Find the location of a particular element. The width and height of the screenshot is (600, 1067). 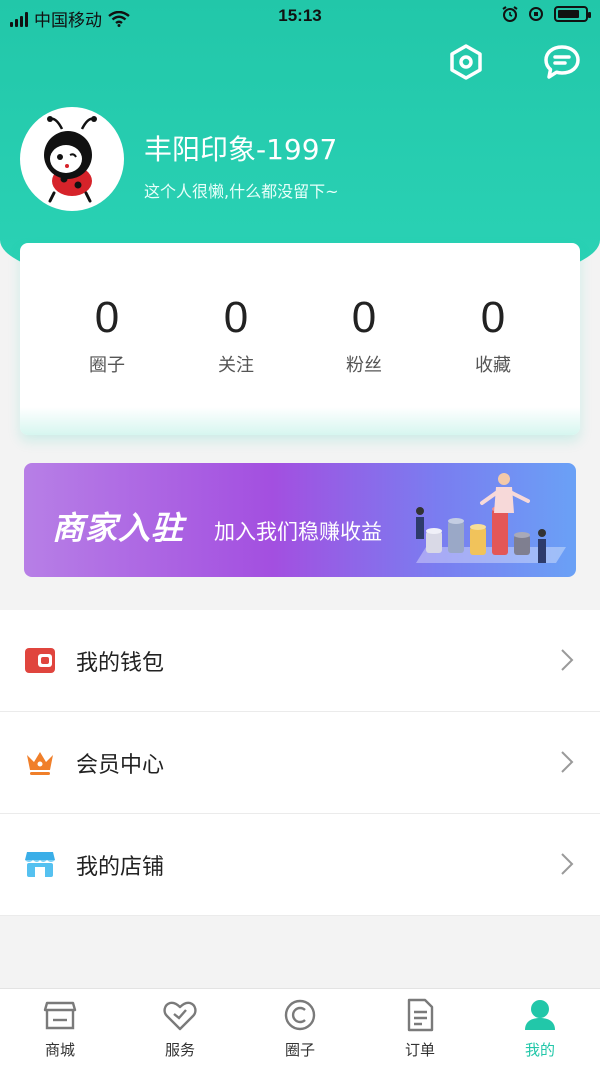

stat-circles: 0 圈子 is located at coordinates (107, 335).